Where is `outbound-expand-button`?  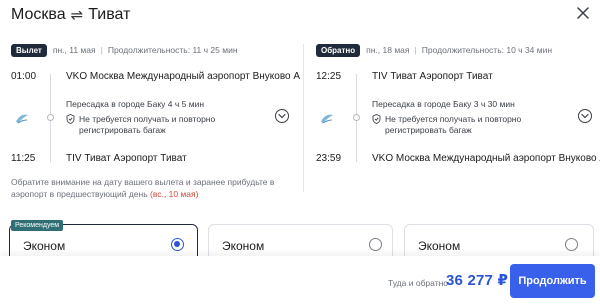 outbound-expand-button is located at coordinates (282, 116).